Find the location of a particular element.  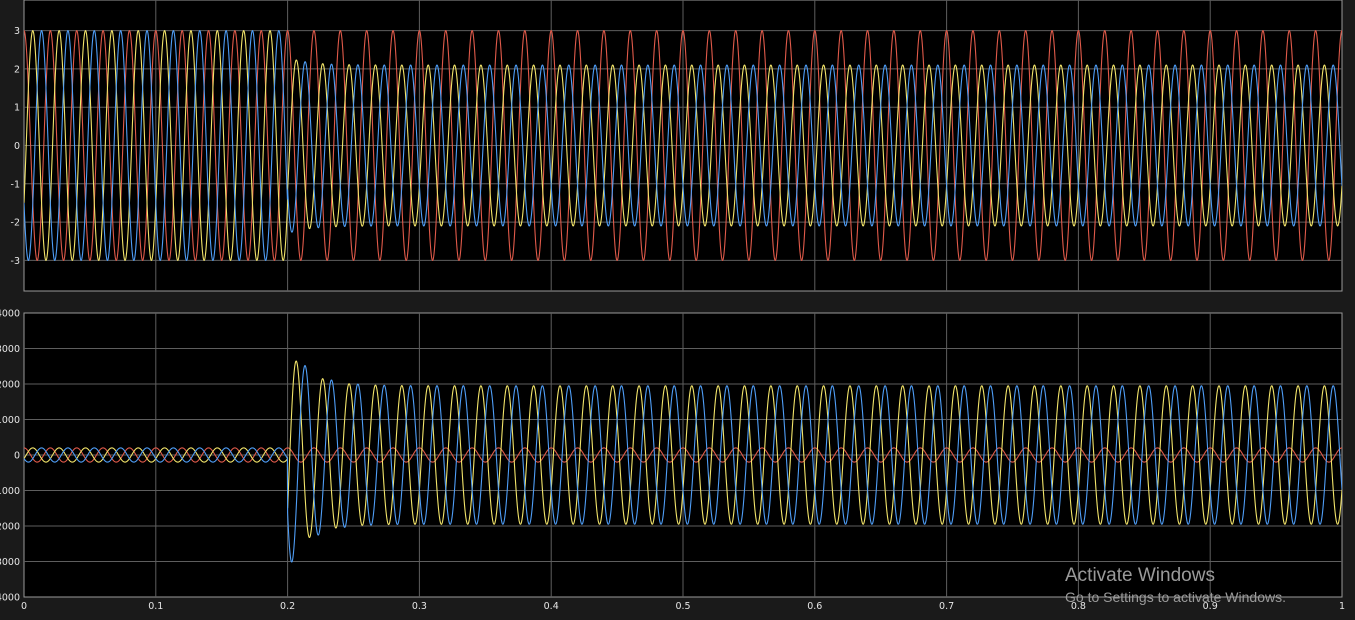

x-tick-label: 0.4 is located at coordinates (551, 606).